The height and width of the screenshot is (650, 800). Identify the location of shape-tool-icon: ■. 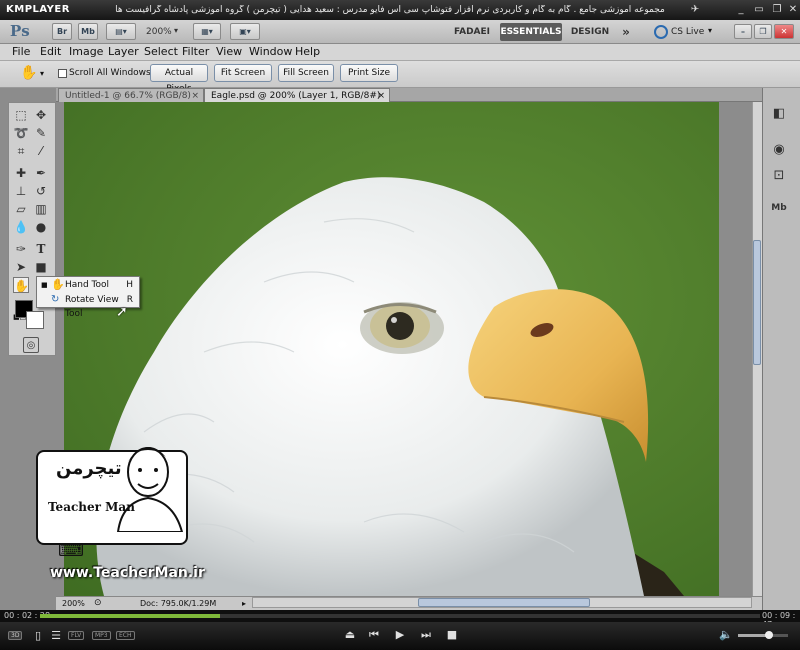
(41, 267).